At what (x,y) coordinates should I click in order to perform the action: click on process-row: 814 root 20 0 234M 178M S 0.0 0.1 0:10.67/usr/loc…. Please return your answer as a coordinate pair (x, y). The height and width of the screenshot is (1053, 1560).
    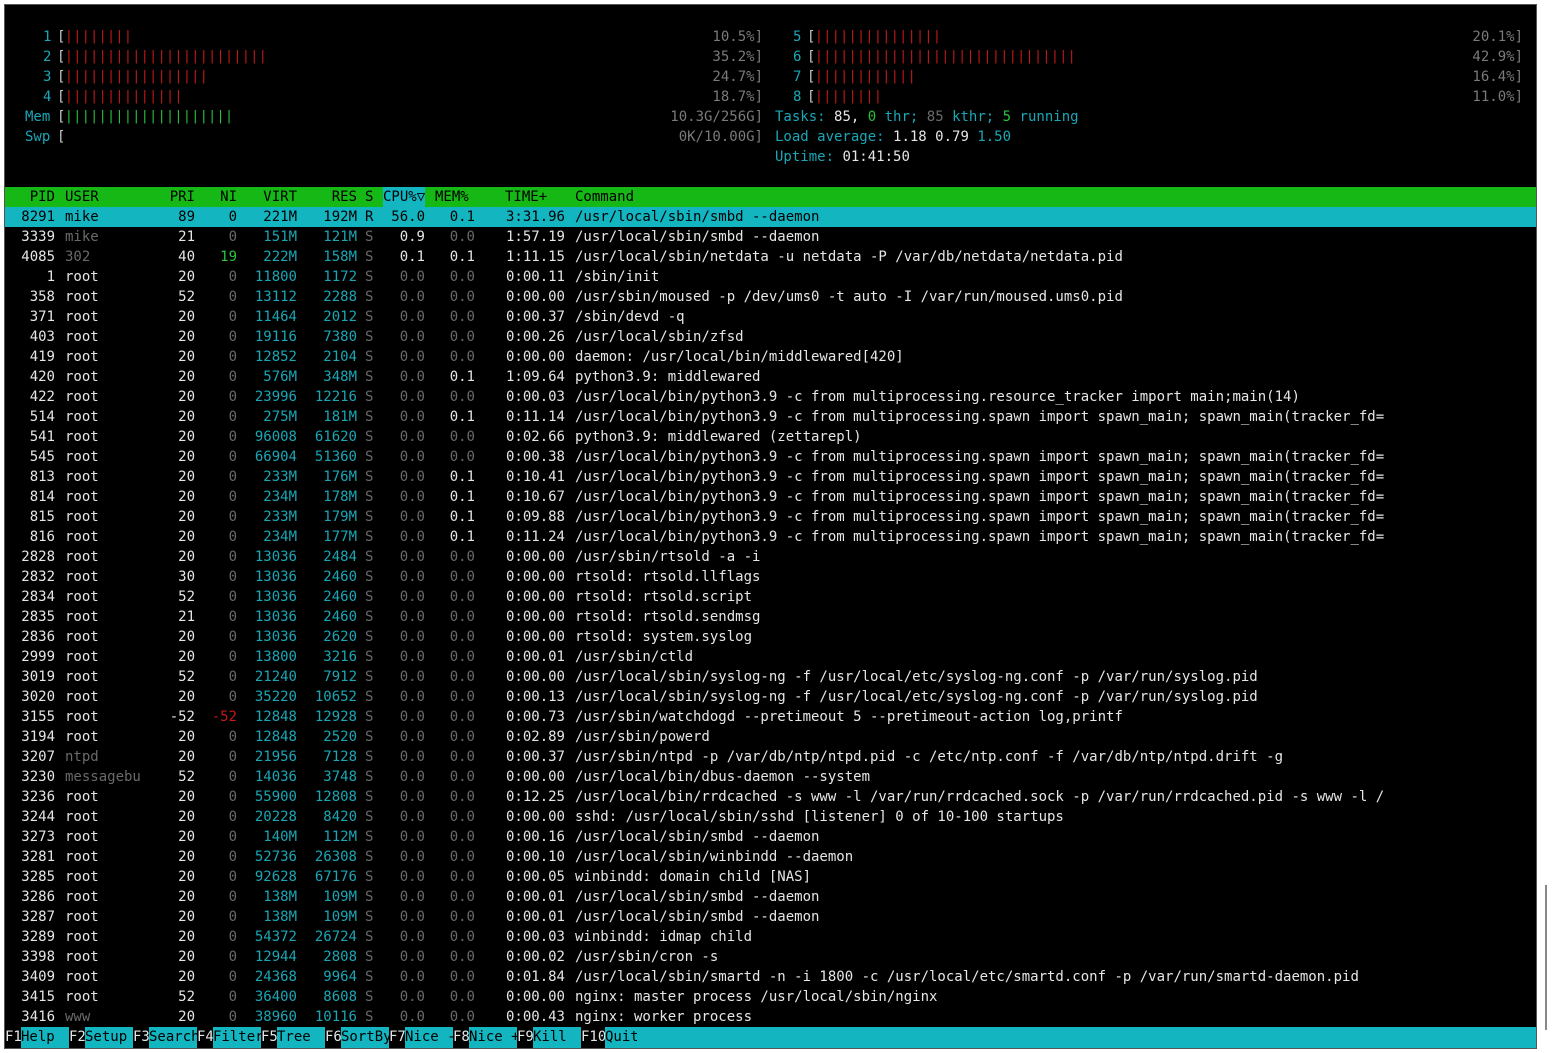
    Looking at the image, I should click on (770, 497).